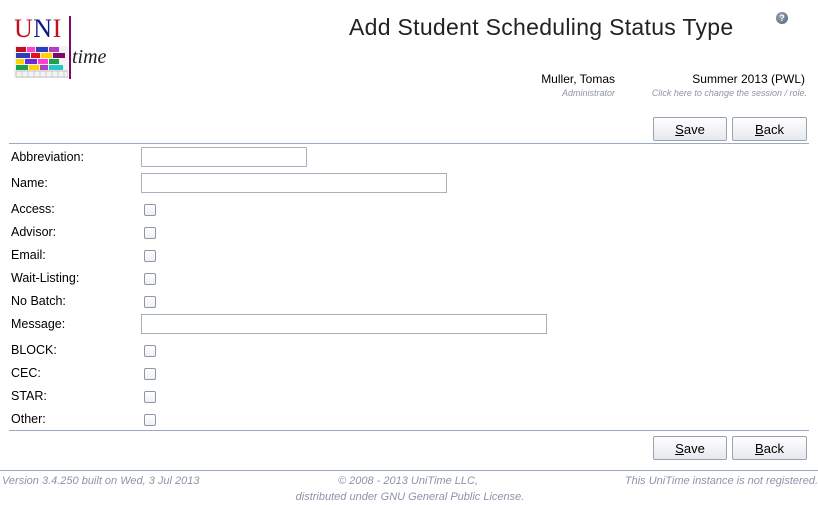 The width and height of the screenshot is (818, 505). I want to click on session-name: Summer 2013 (PWL), so click(723, 79).